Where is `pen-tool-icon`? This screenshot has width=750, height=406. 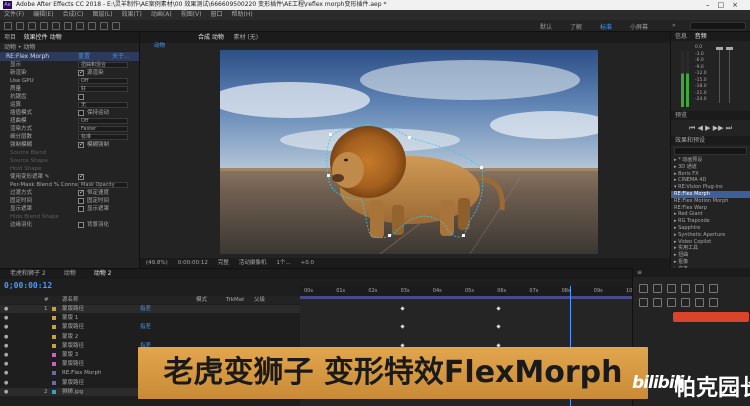 pen-tool-icon is located at coordinates (92, 26).